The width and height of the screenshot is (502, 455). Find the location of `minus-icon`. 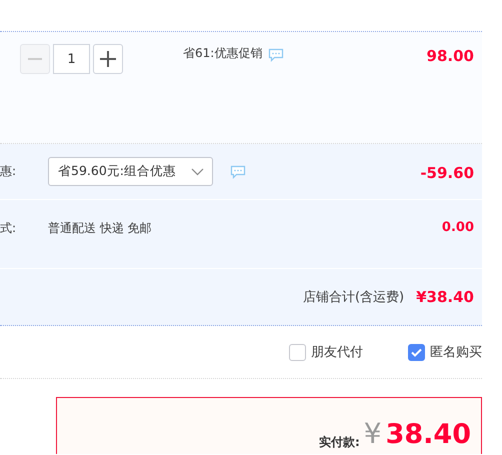

minus-icon is located at coordinates (35, 59).